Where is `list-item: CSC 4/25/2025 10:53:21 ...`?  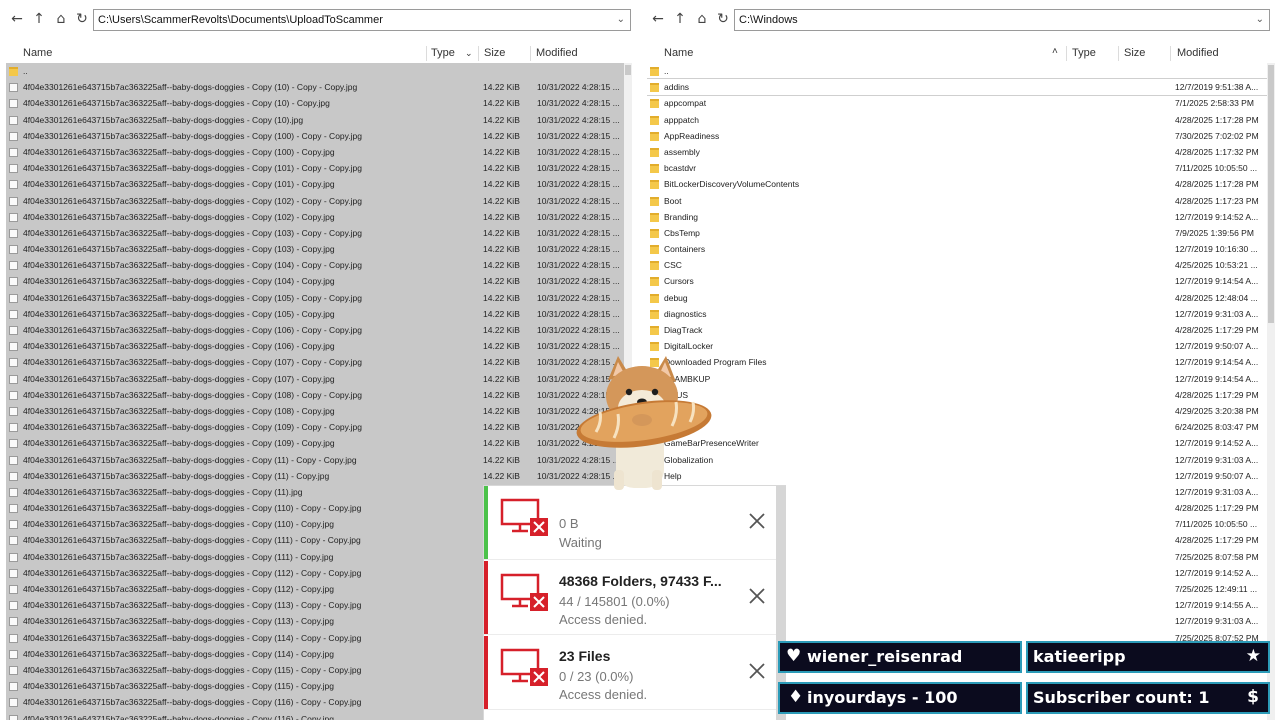 list-item: CSC 4/25/2025 10:53:21 ... is located at coordinates (957, 265).